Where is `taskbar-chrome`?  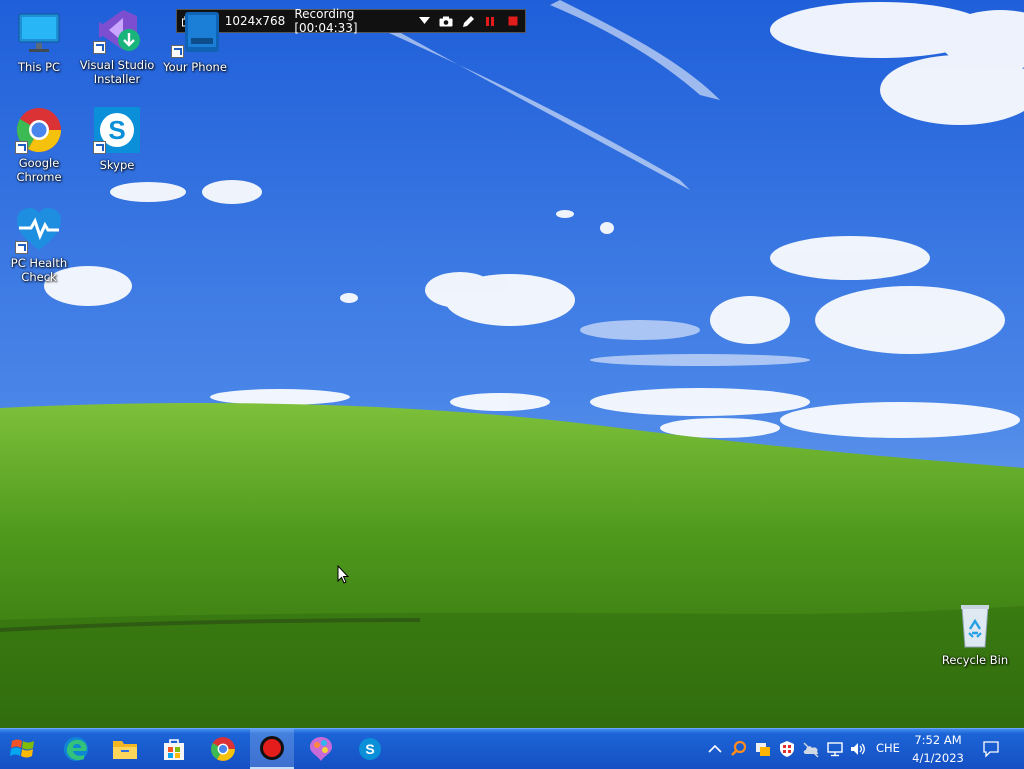 taskbar-chrome is located at coordinates (223, 749).